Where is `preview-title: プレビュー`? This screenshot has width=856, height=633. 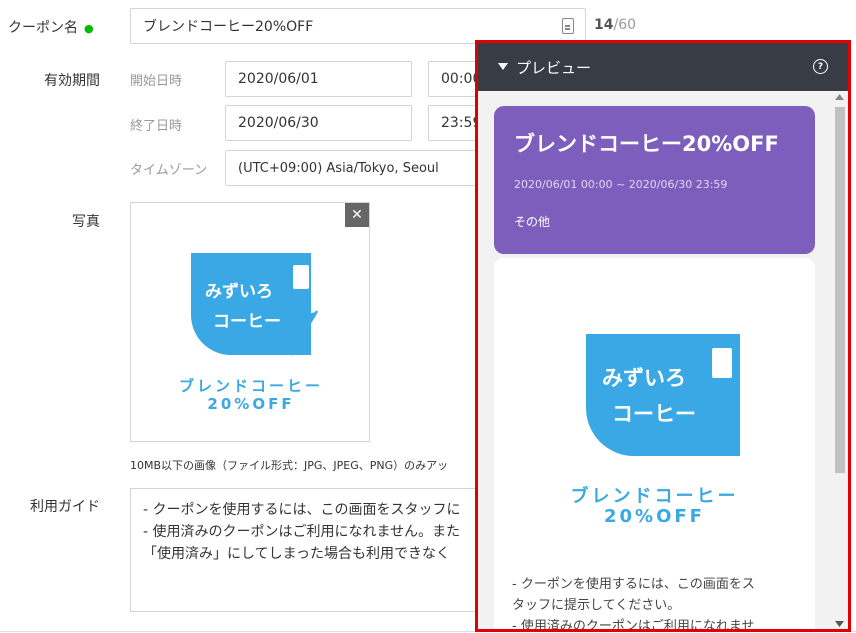
preview-title: プレビュー is located at coordinates (554, 67).